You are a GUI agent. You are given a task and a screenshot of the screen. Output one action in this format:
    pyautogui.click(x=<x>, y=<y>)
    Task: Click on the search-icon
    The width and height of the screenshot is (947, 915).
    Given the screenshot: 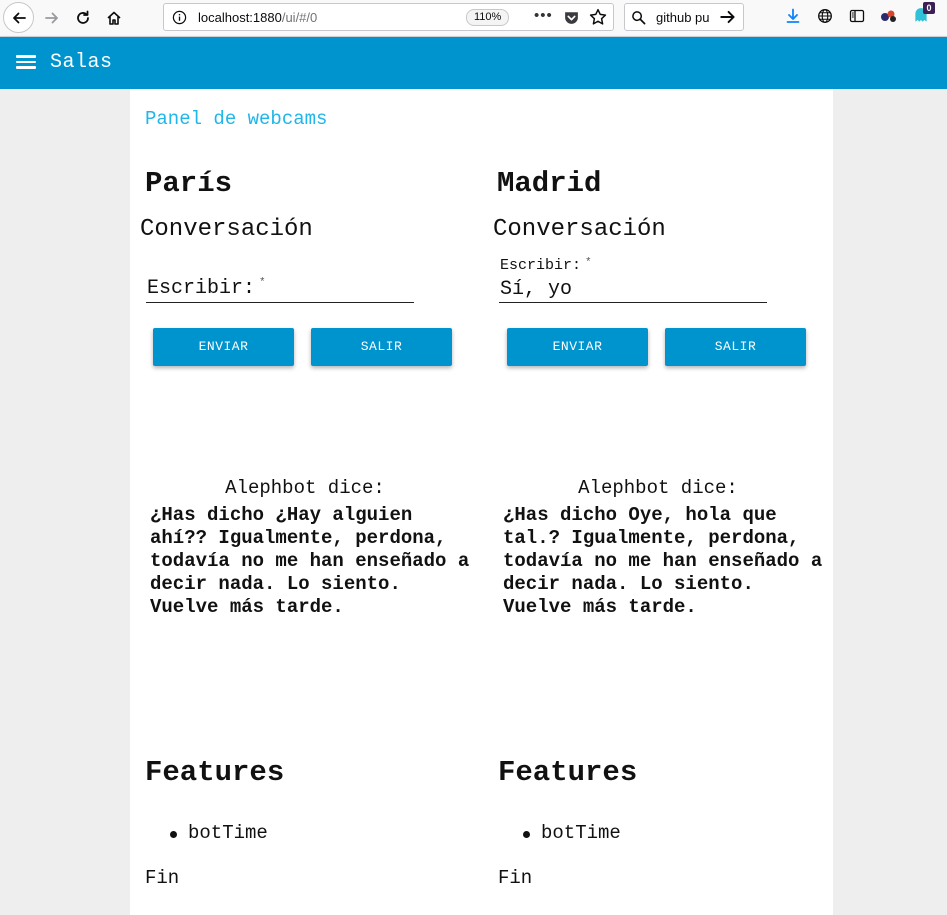 What is the action you would take?
    pyautogui.click(x=638, y=20)
    